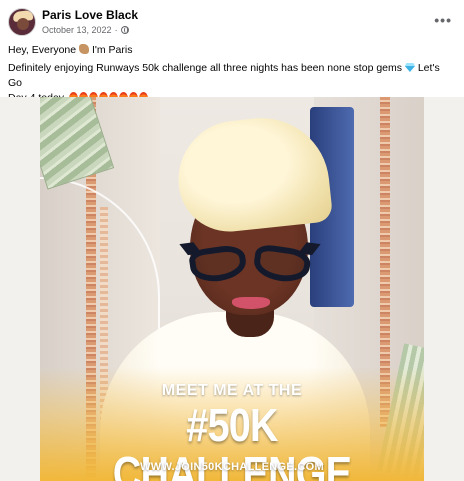 This screenshot has height=481, width=464. I want to click on author-avatar, so click(22, 22).